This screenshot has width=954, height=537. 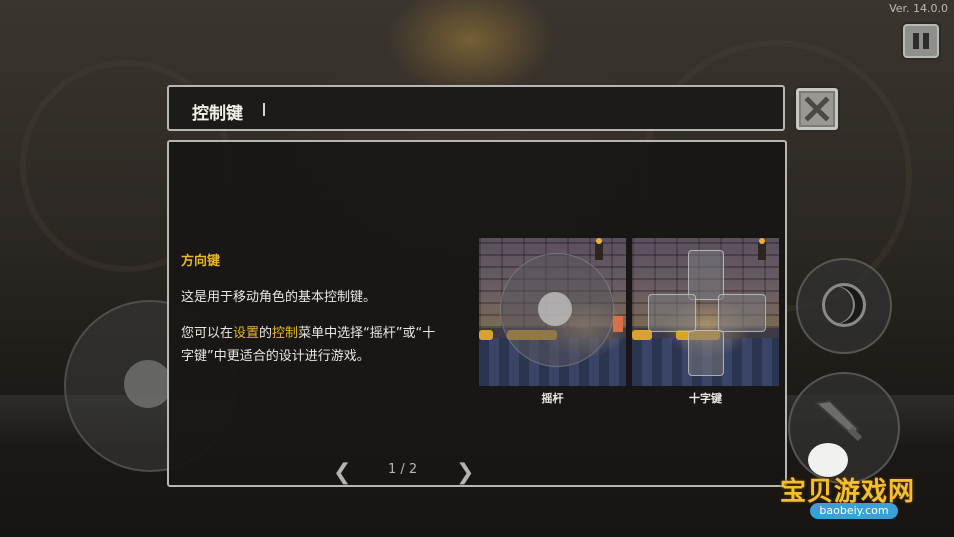 What do you see at coordinates (618, 324) in the screenshot?
I see `lava-block` at bounding box center [618, 324].